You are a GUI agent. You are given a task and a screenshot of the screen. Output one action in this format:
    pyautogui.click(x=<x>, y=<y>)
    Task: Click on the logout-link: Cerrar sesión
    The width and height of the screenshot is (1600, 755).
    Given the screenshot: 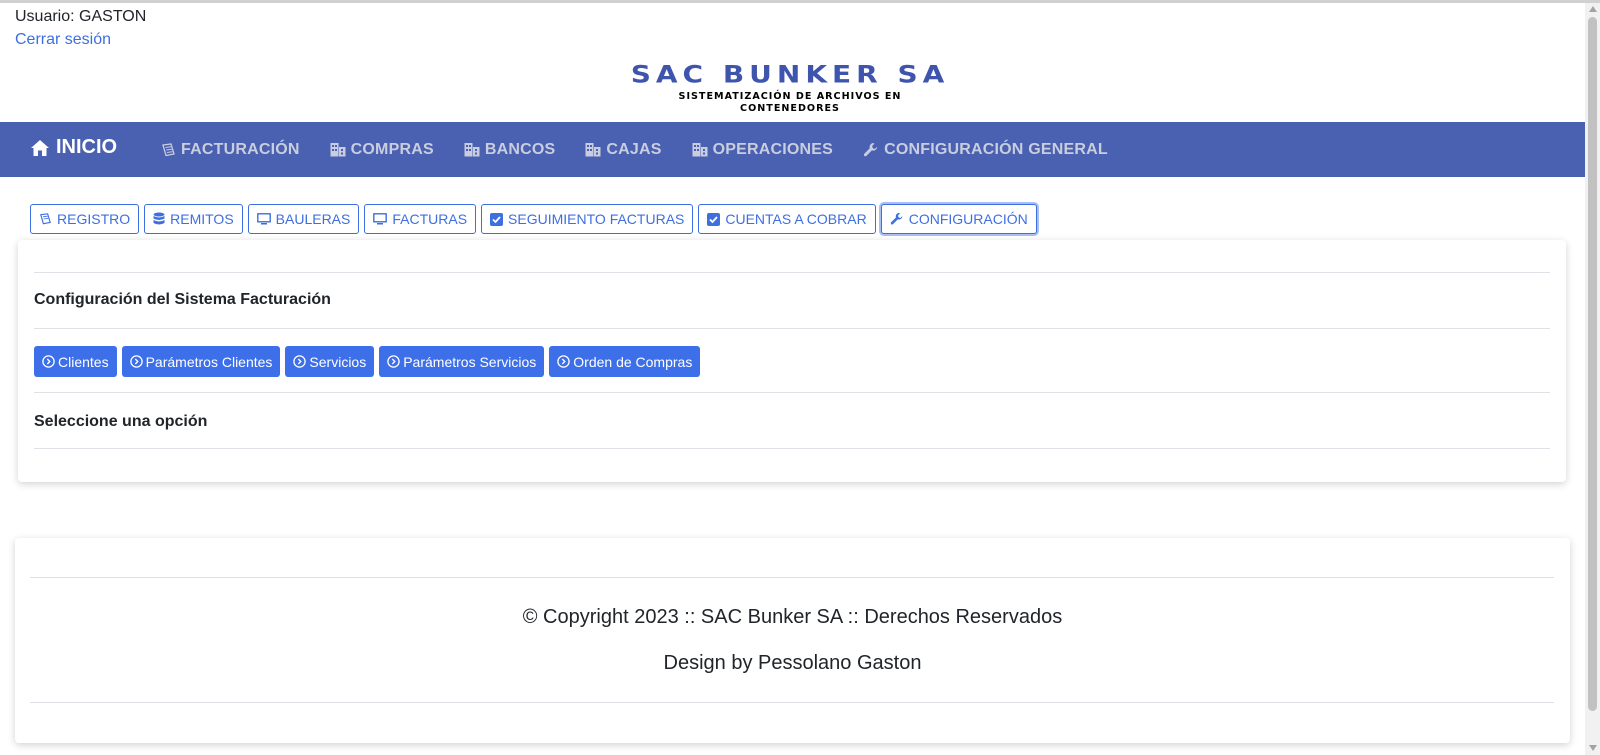 What is the action you would take?
    pyautogui.click(x=80, y=39)
    